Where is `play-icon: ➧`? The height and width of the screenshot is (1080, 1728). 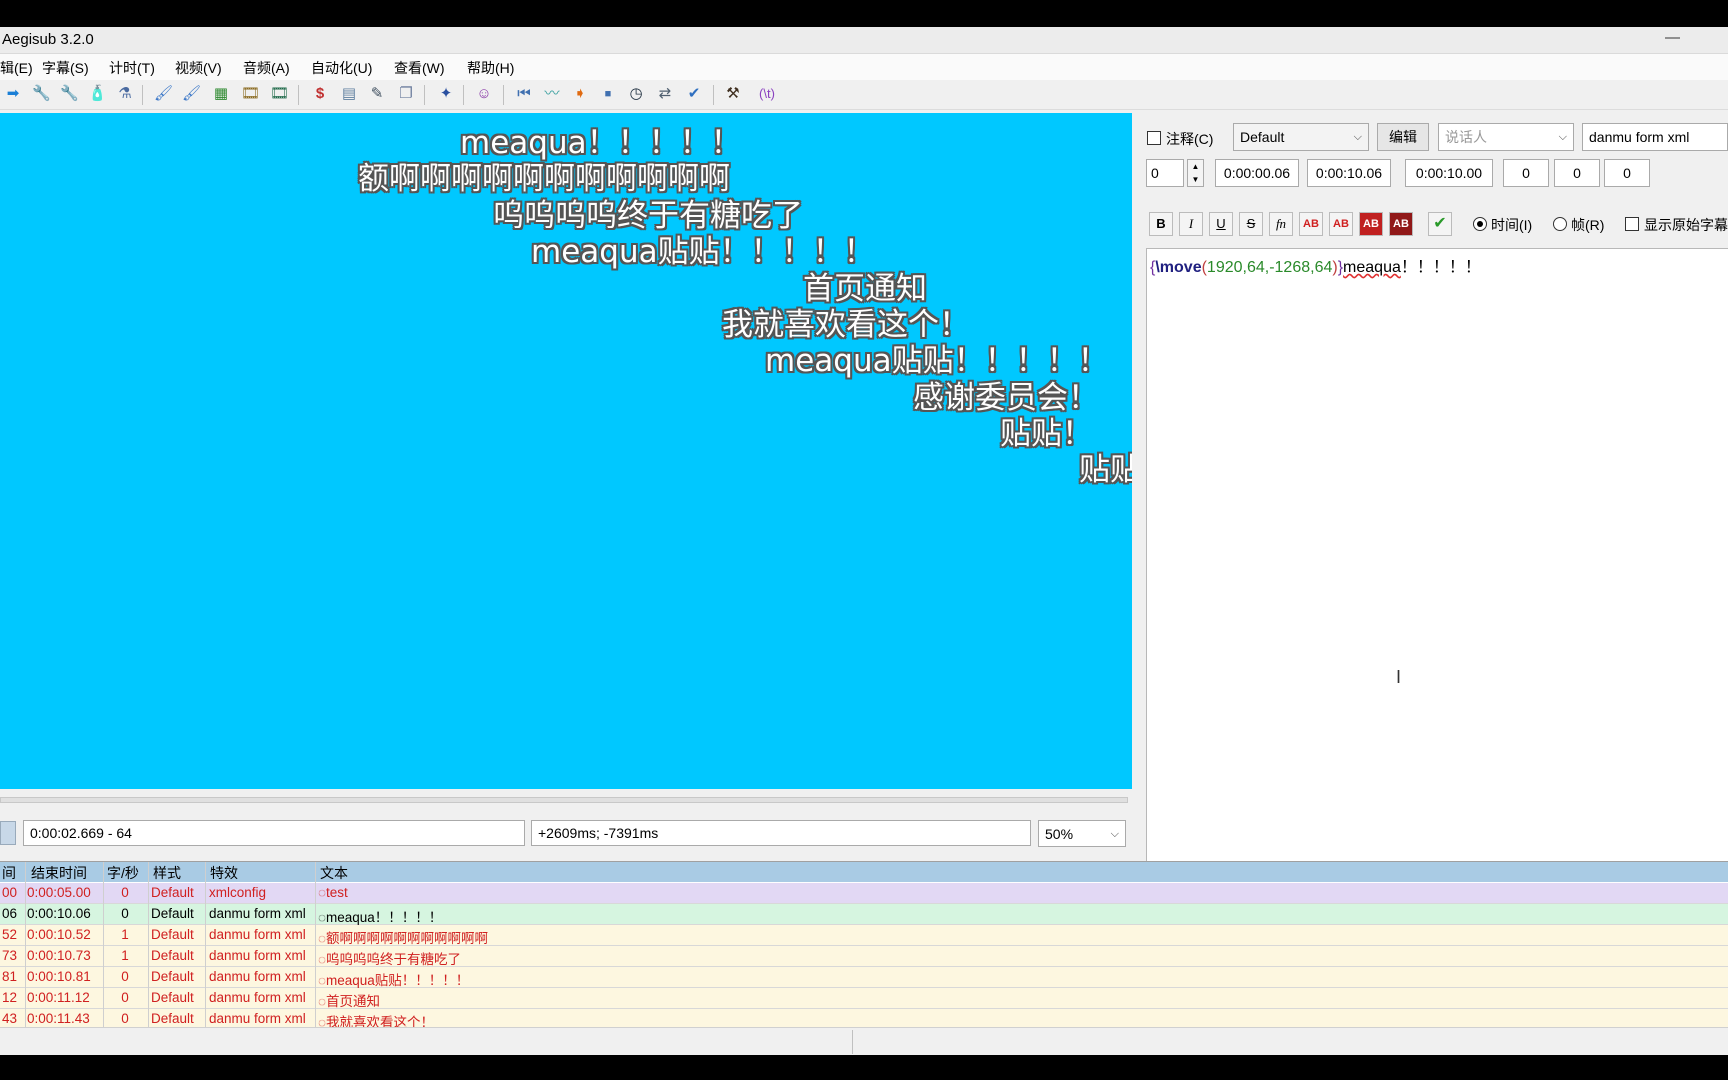
play-icon: ➧ is located at coordinates (580, 94).